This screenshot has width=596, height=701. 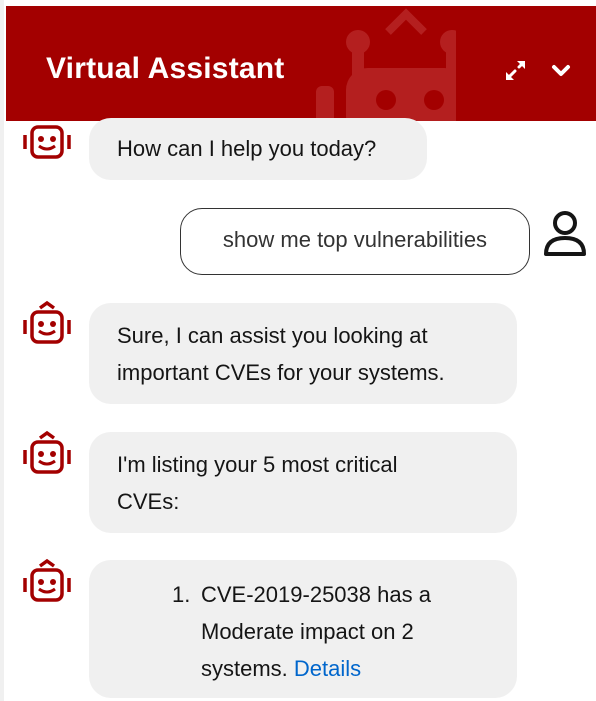 I want to click on bot-message: How can I help you today?, so click(x=258, y=149).